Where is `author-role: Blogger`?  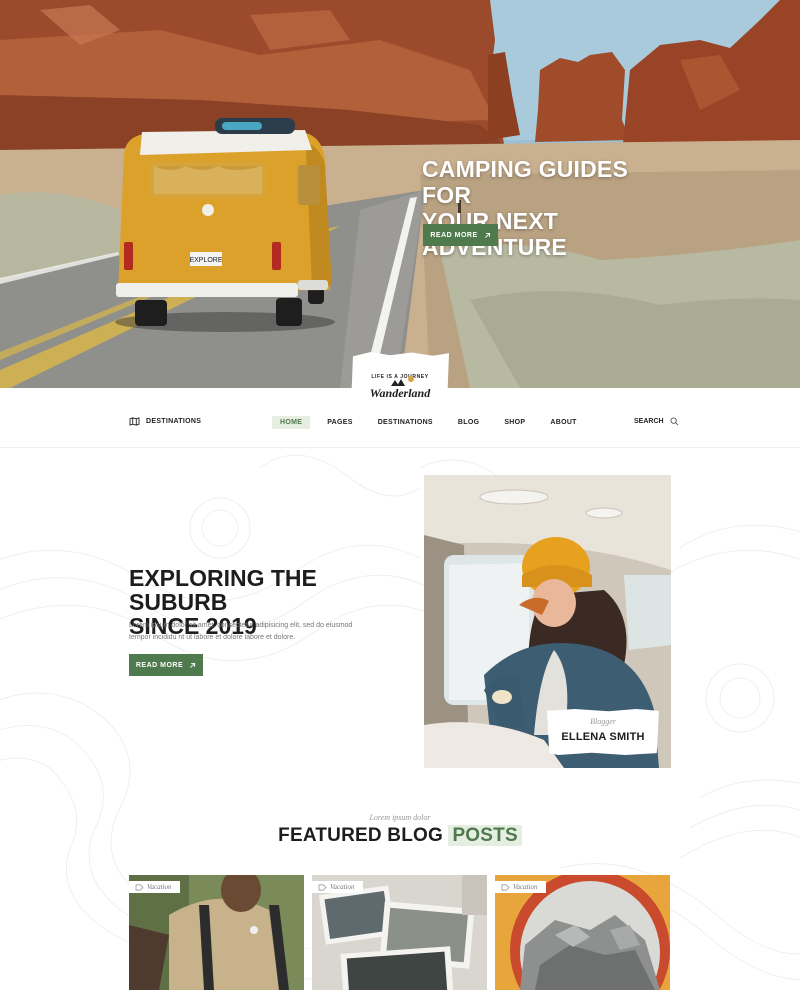
author-role: Blogger is located at coordinates (603, 721).